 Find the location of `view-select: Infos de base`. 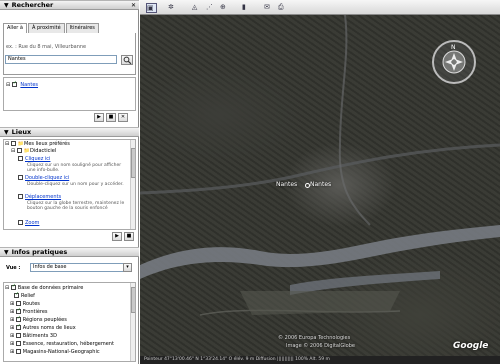

view-select: Infos de base is located at coordinates (77, 267).